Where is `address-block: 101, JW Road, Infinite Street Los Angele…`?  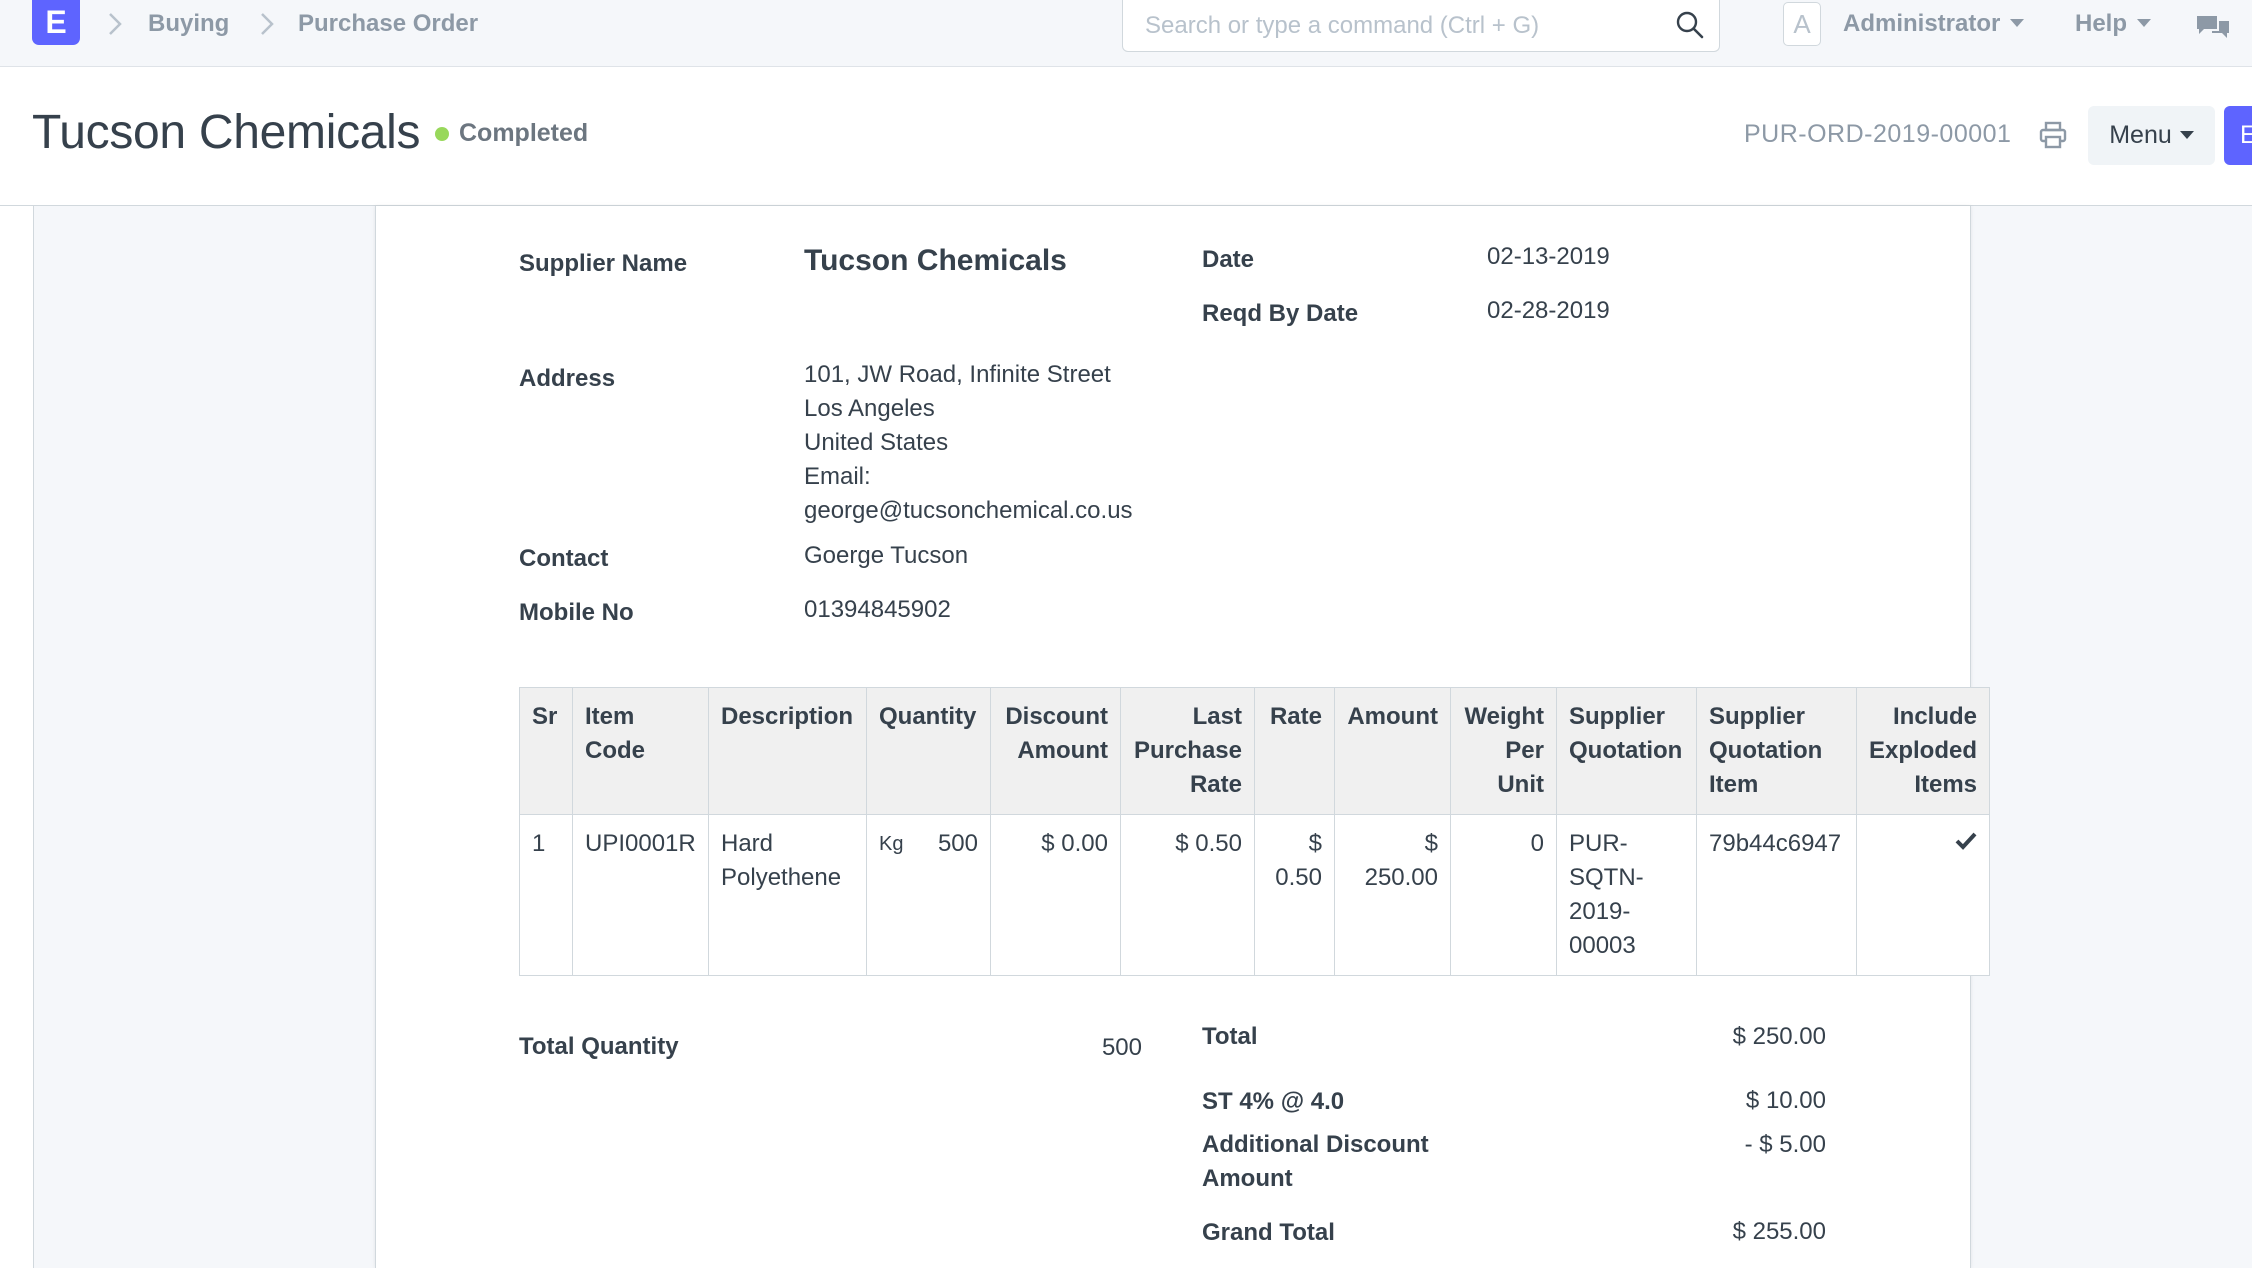
address-block: 101, JW Road, Infinite Street Los Angele… is located at coordinates (968, 443).